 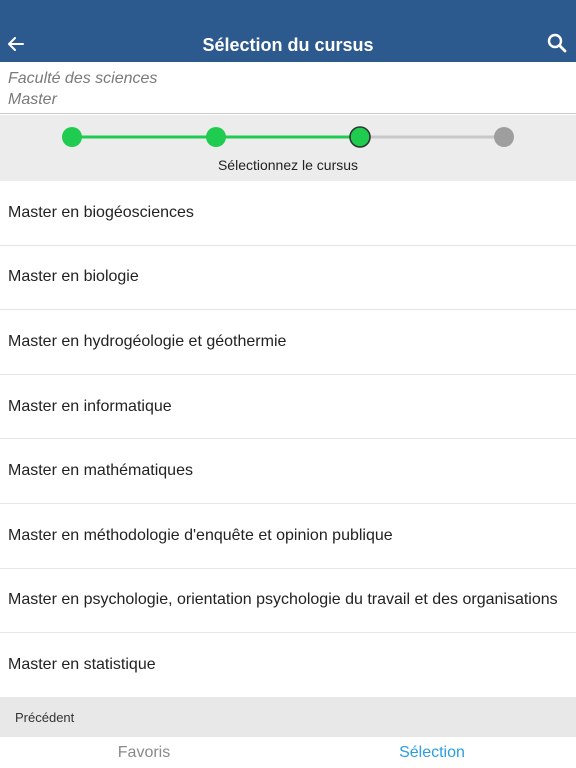 I want to click on tab-selection-label: Sélection, so click(x=432, y=752).